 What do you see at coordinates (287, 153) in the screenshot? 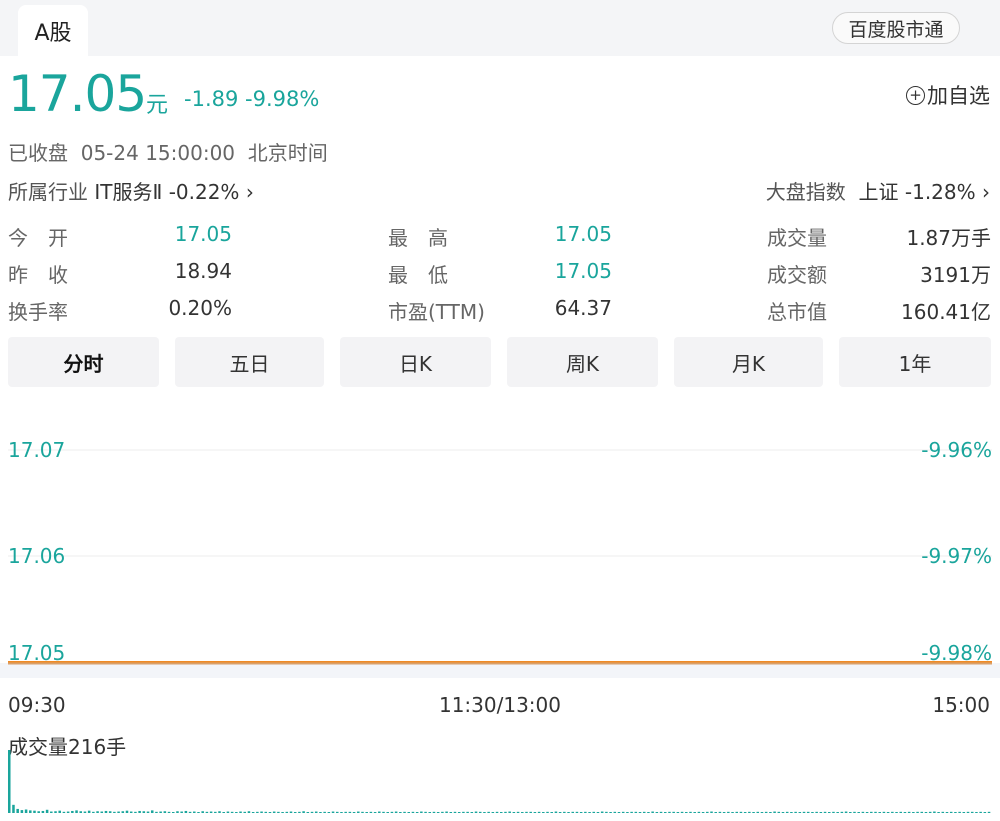
I see `status-timezone: 北京时间` at bounding box center [287, 153].